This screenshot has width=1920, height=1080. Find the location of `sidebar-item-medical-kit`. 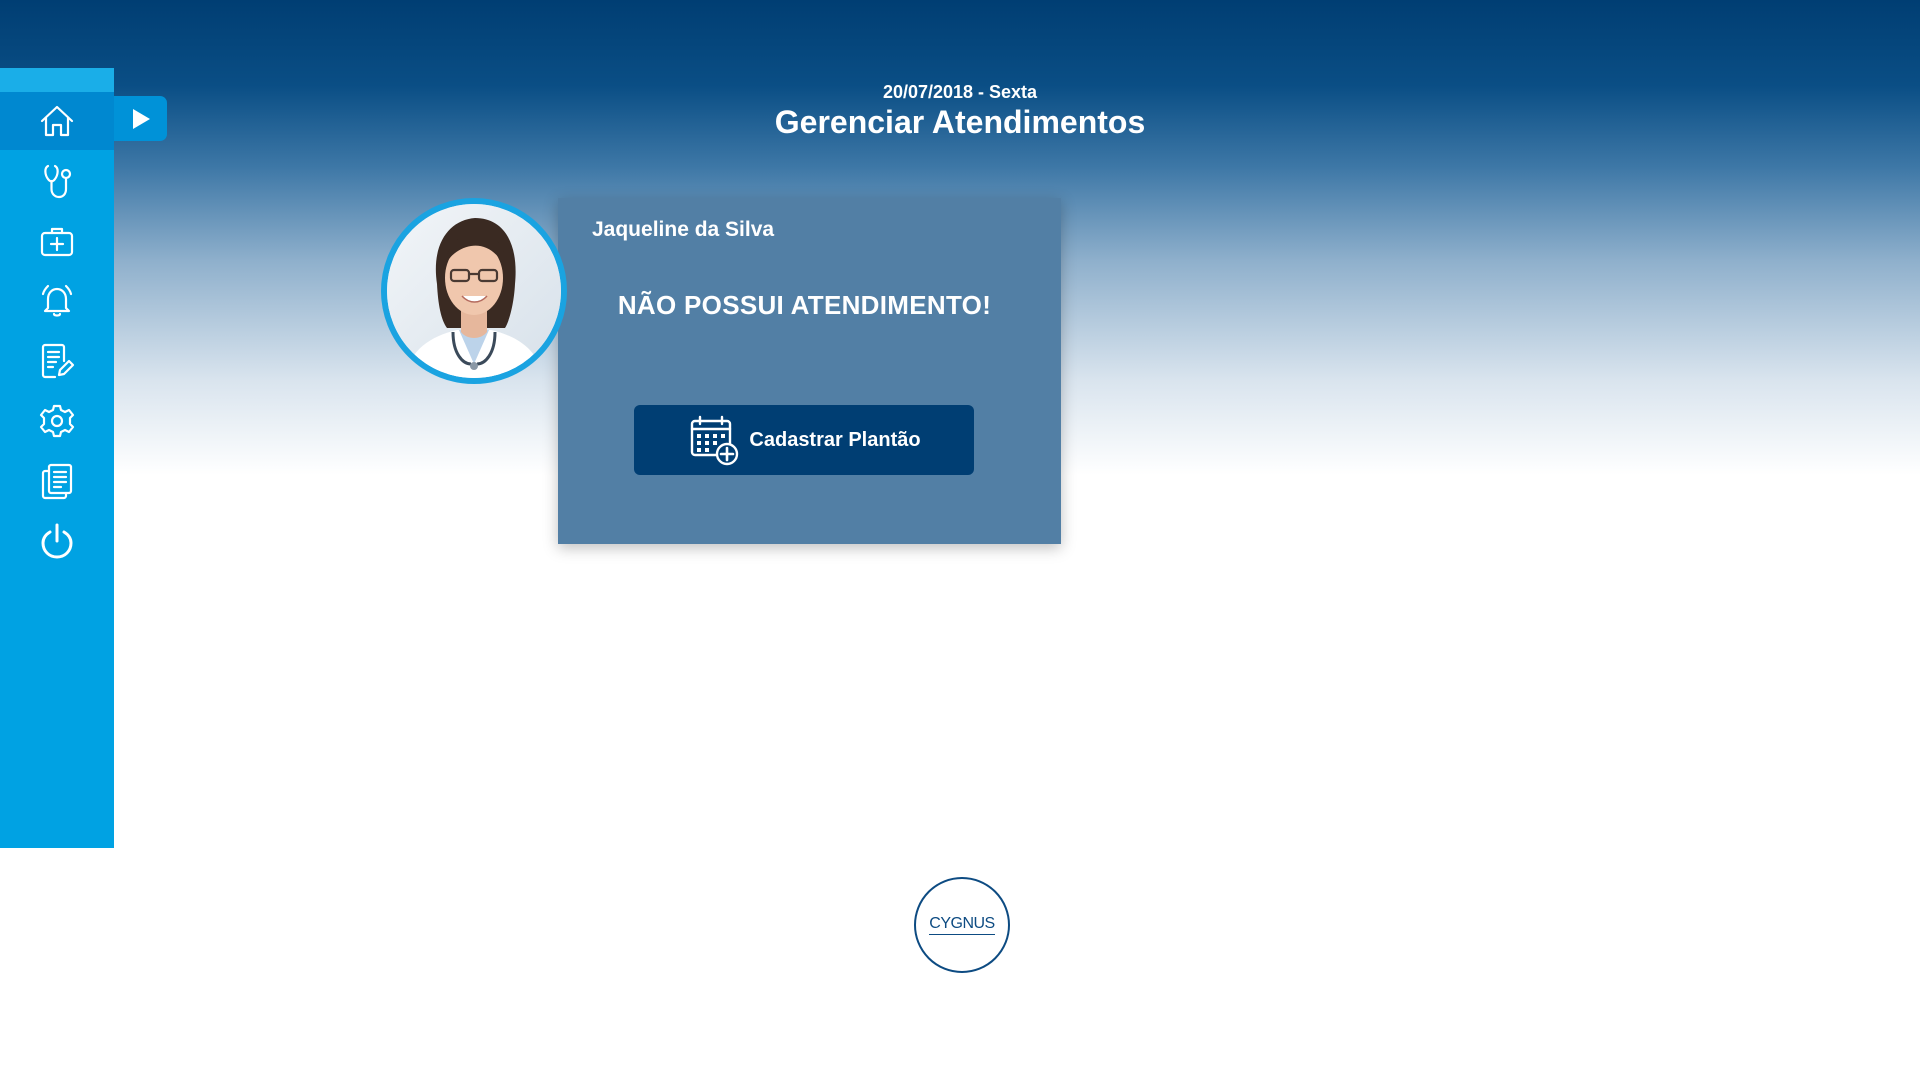

sidebar-item-medical-kit is located at coordinates (57, 241).